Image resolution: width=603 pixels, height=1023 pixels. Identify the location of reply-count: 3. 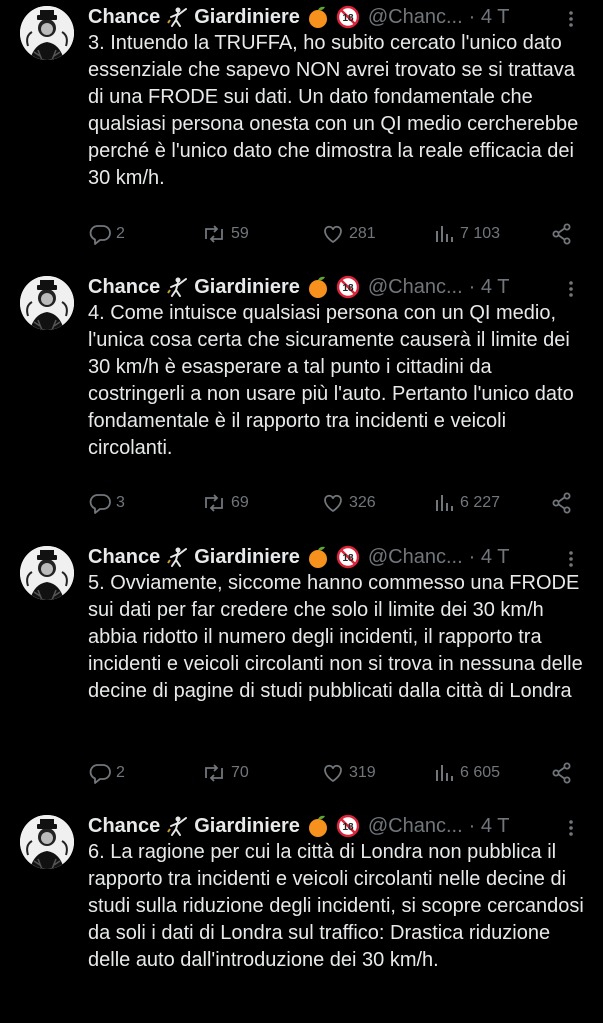
(120, 502).